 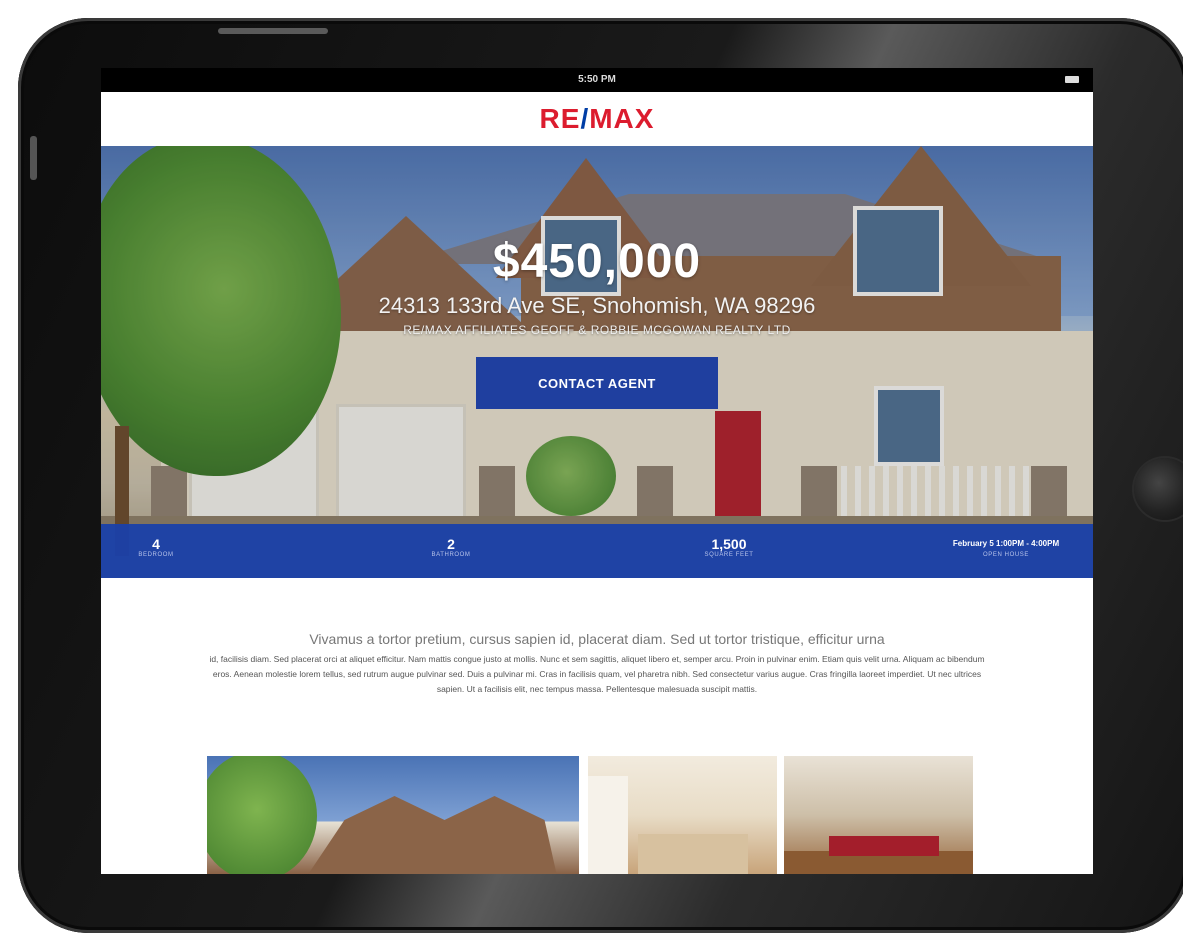 I want to click on stat-label: SQUARE FEET, so click(x=729, y=555).